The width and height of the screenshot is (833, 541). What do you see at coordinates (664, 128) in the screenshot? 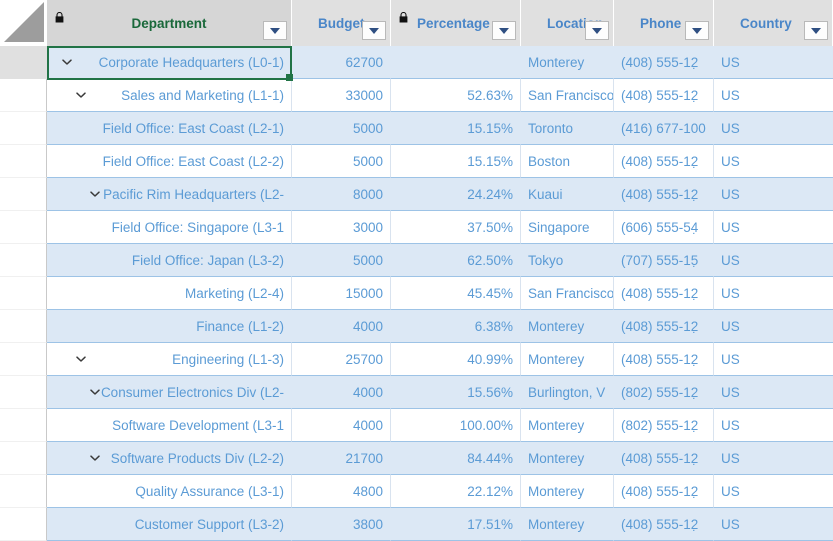
I see `cell-phone: (416) 677-100` at bounding box center [664, 128].